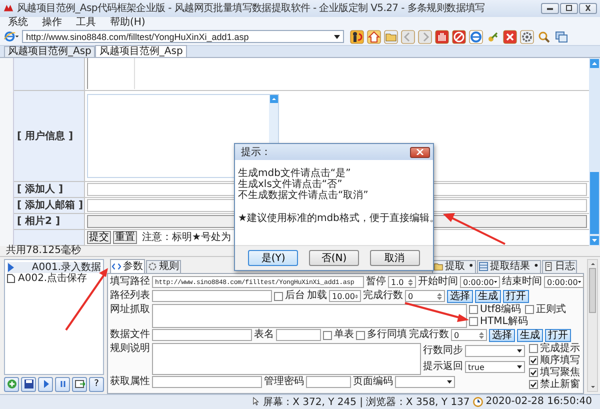 This screenshot has width=600, height=409. I want to click on menu-item: 帮助(H), so click(128, 22).